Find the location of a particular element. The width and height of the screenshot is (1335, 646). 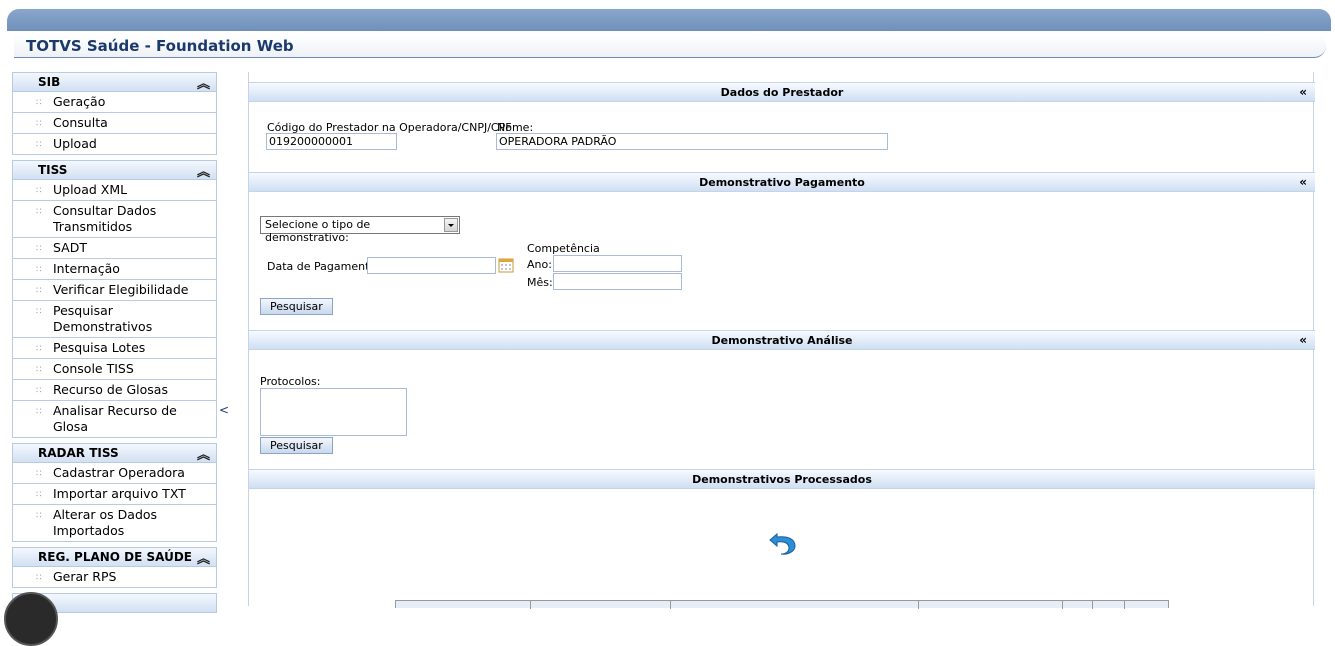

section-header-prestador: Dados do Prestador « is located at coordinates (782, 92).